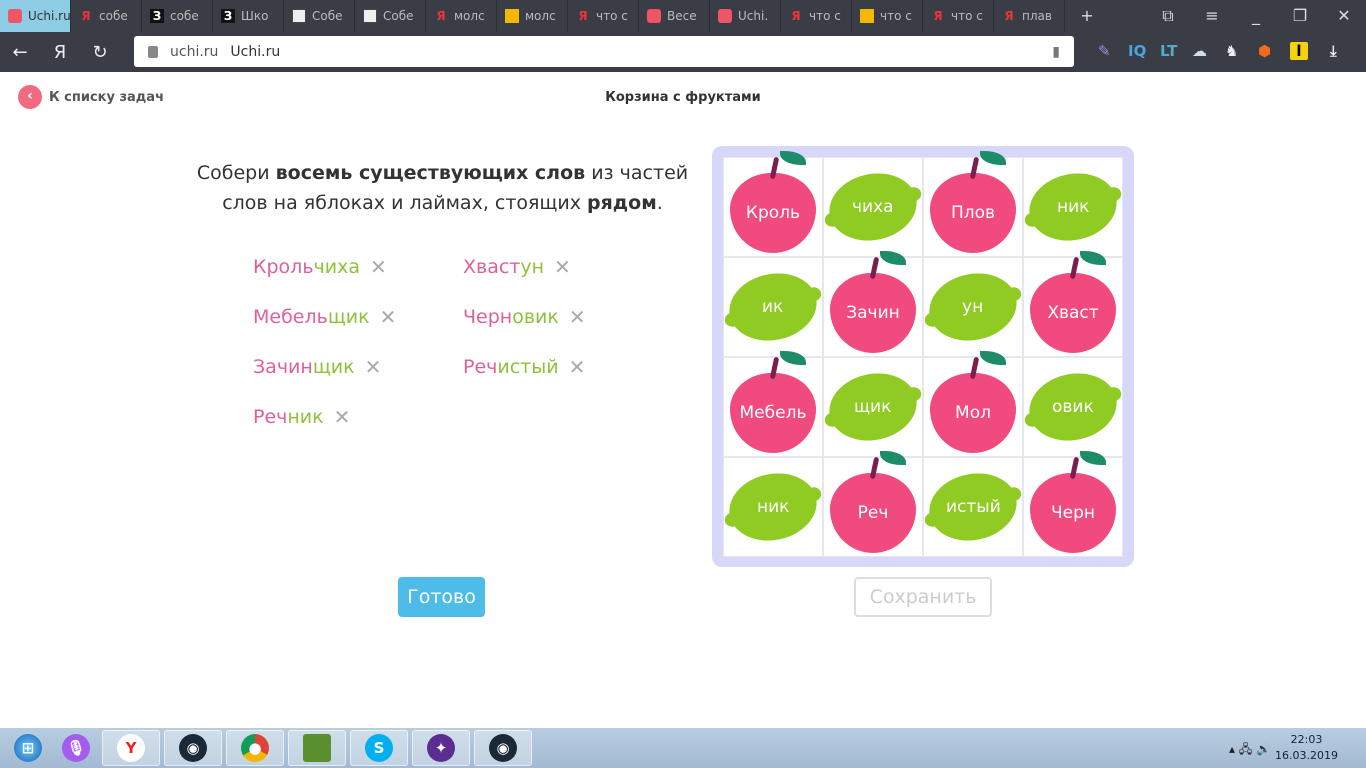  I want to click on lime-icon: ун, so click(973, 307).